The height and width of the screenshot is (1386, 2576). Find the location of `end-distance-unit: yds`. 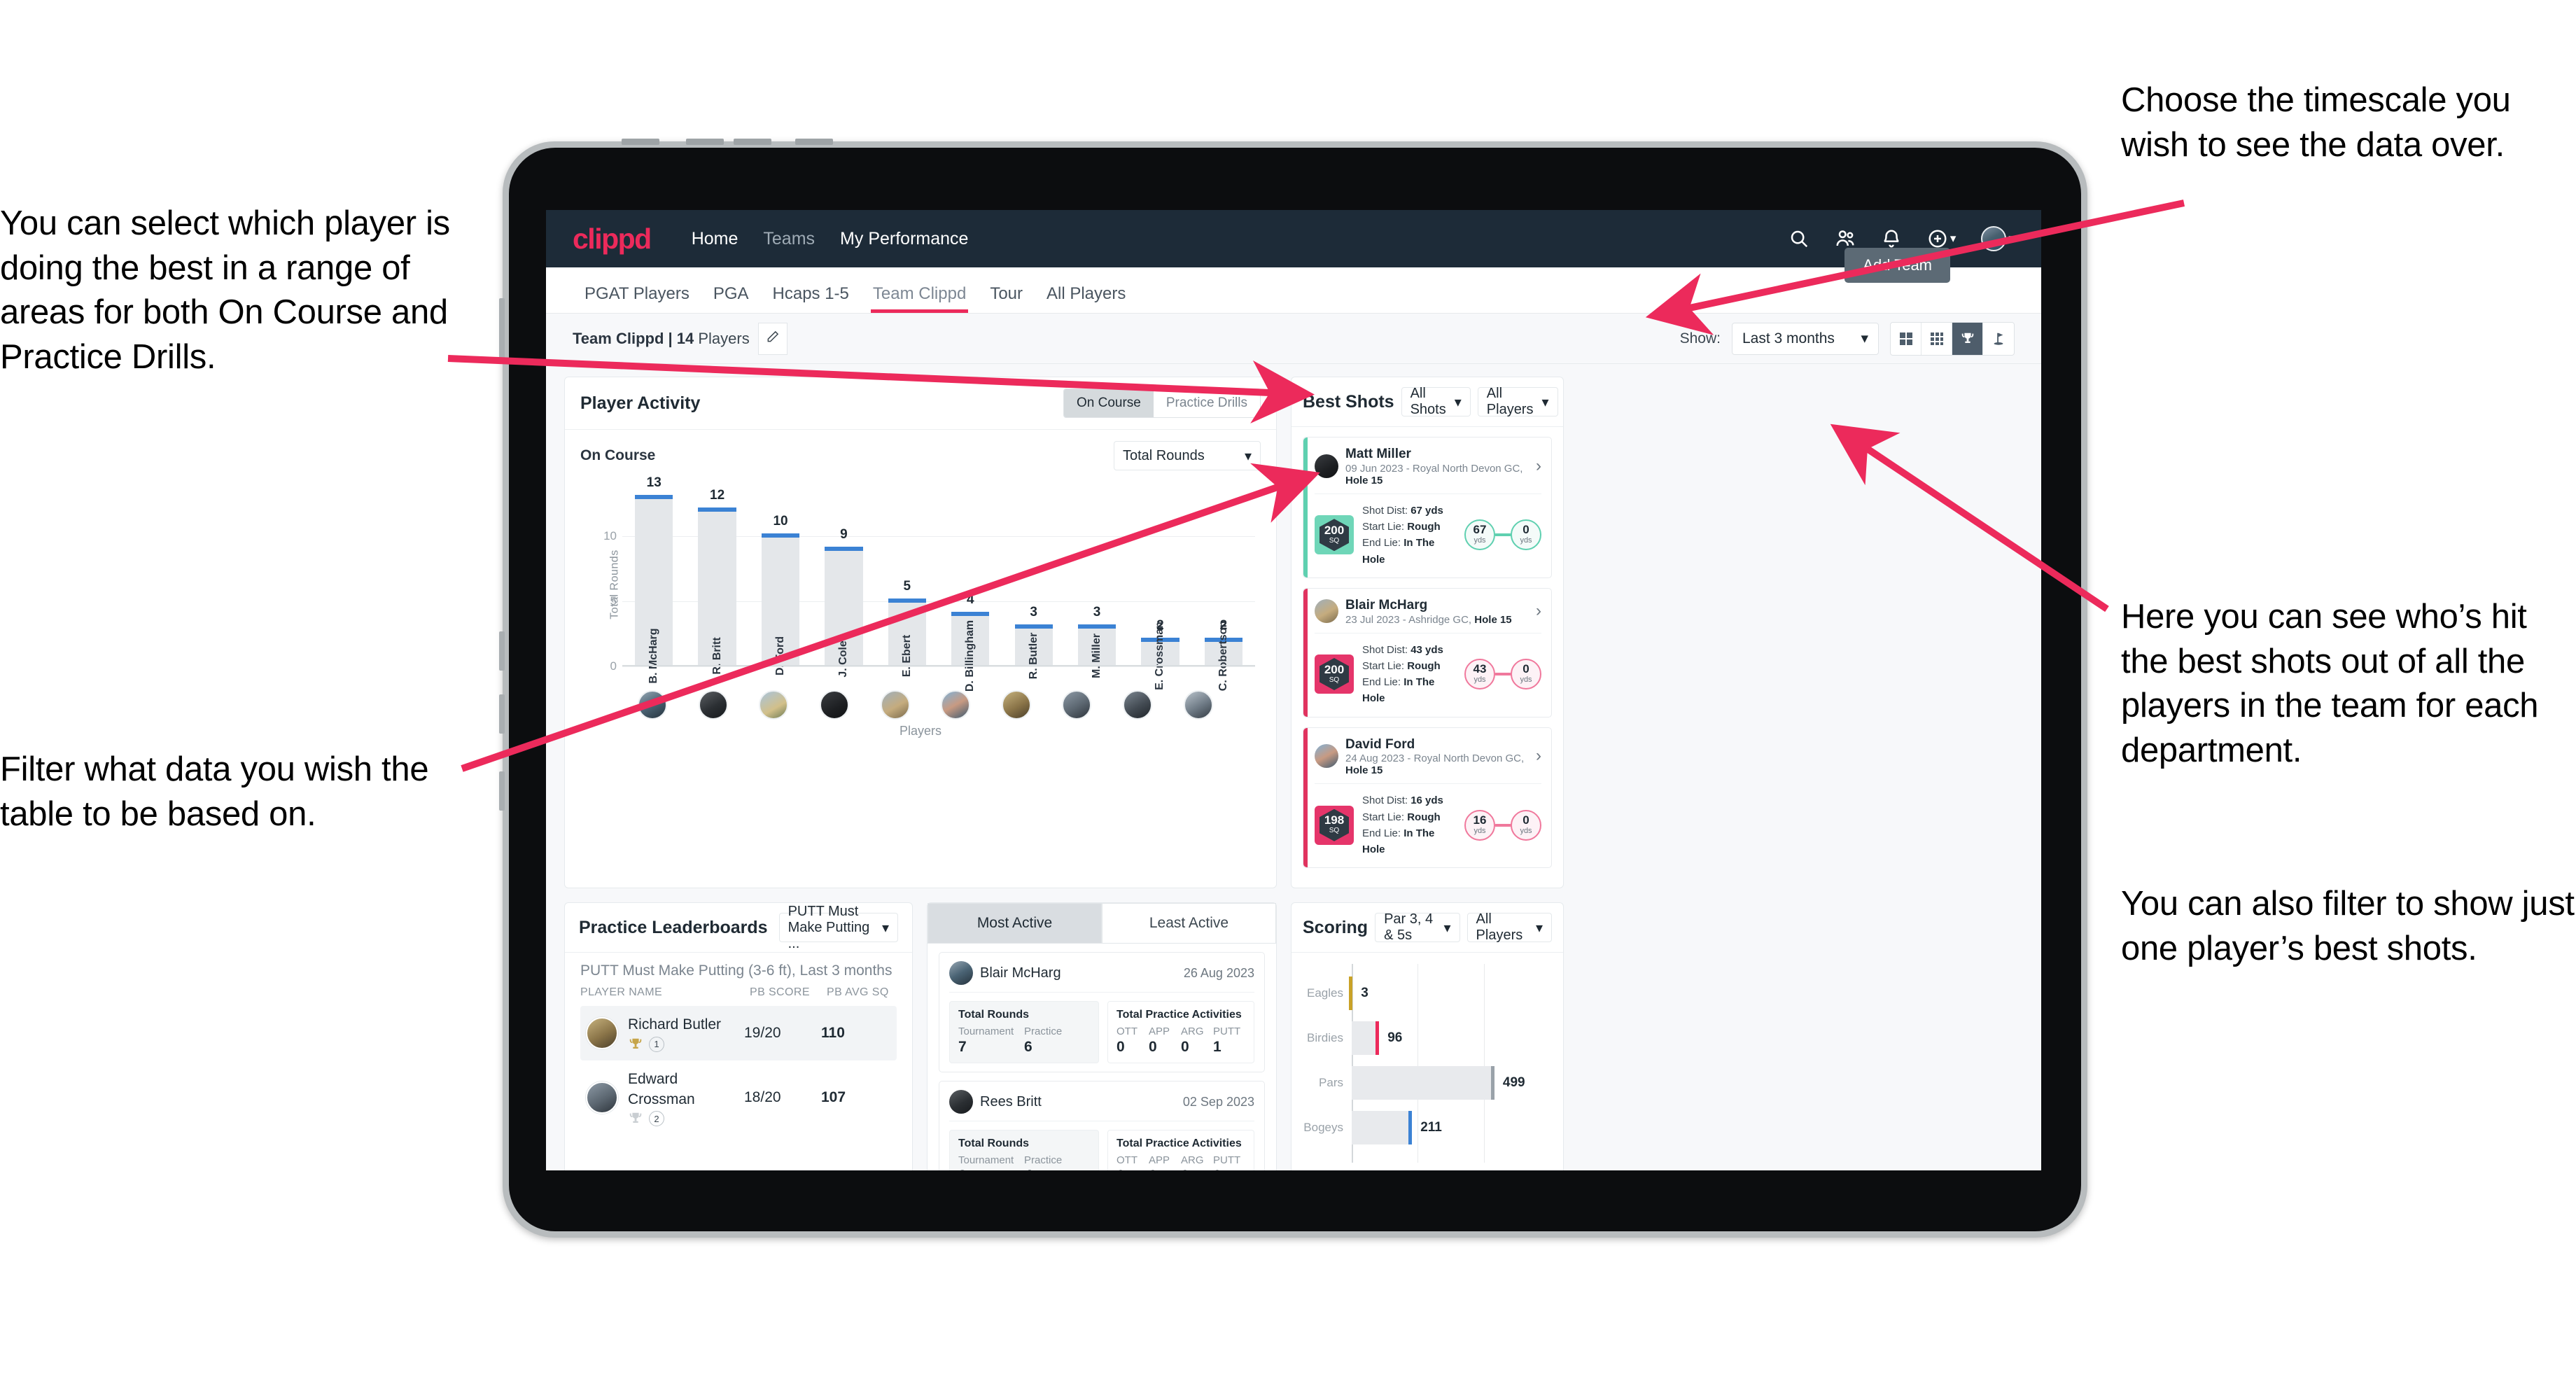

end-distance-unit: yds is located at coordinates (1526, 830).